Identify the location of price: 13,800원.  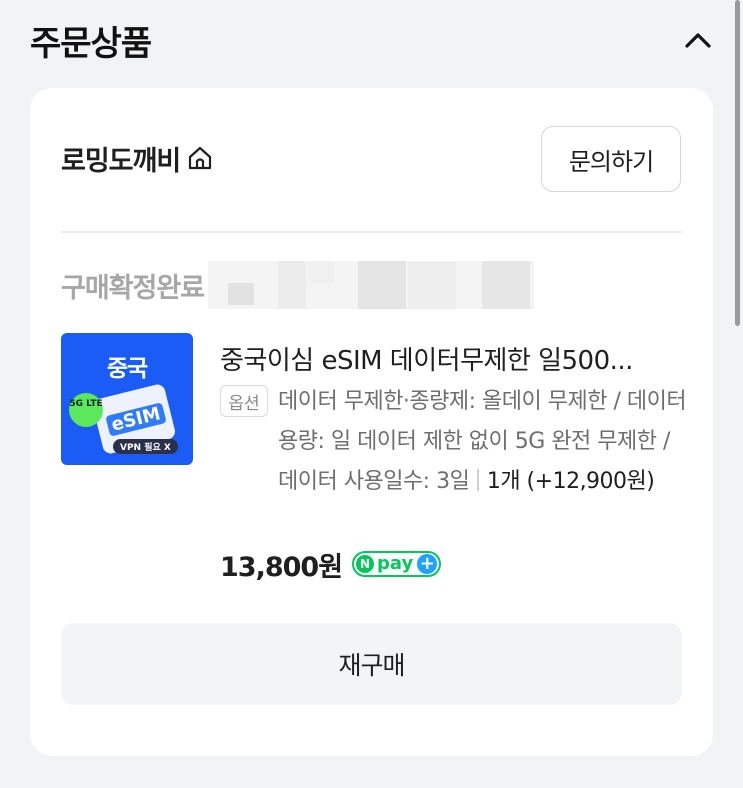
(281, 567).